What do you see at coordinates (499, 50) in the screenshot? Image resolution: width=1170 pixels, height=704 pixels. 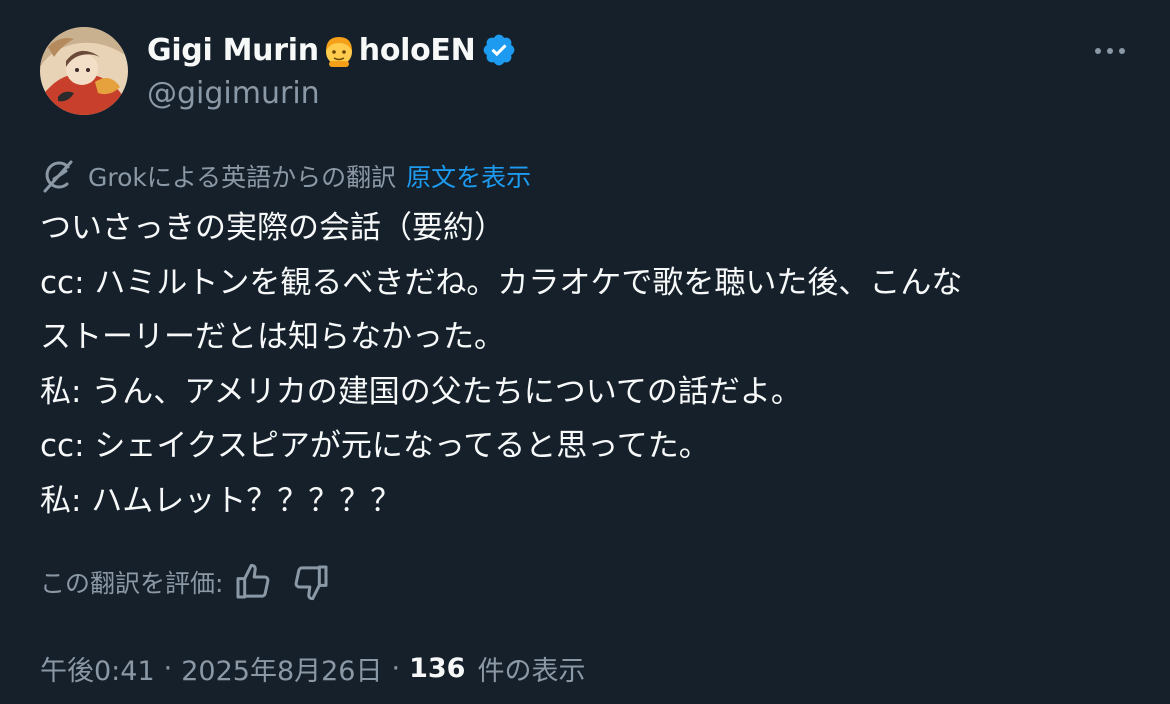 I see `verified-badge-icon` at bounding box center [499, 50].